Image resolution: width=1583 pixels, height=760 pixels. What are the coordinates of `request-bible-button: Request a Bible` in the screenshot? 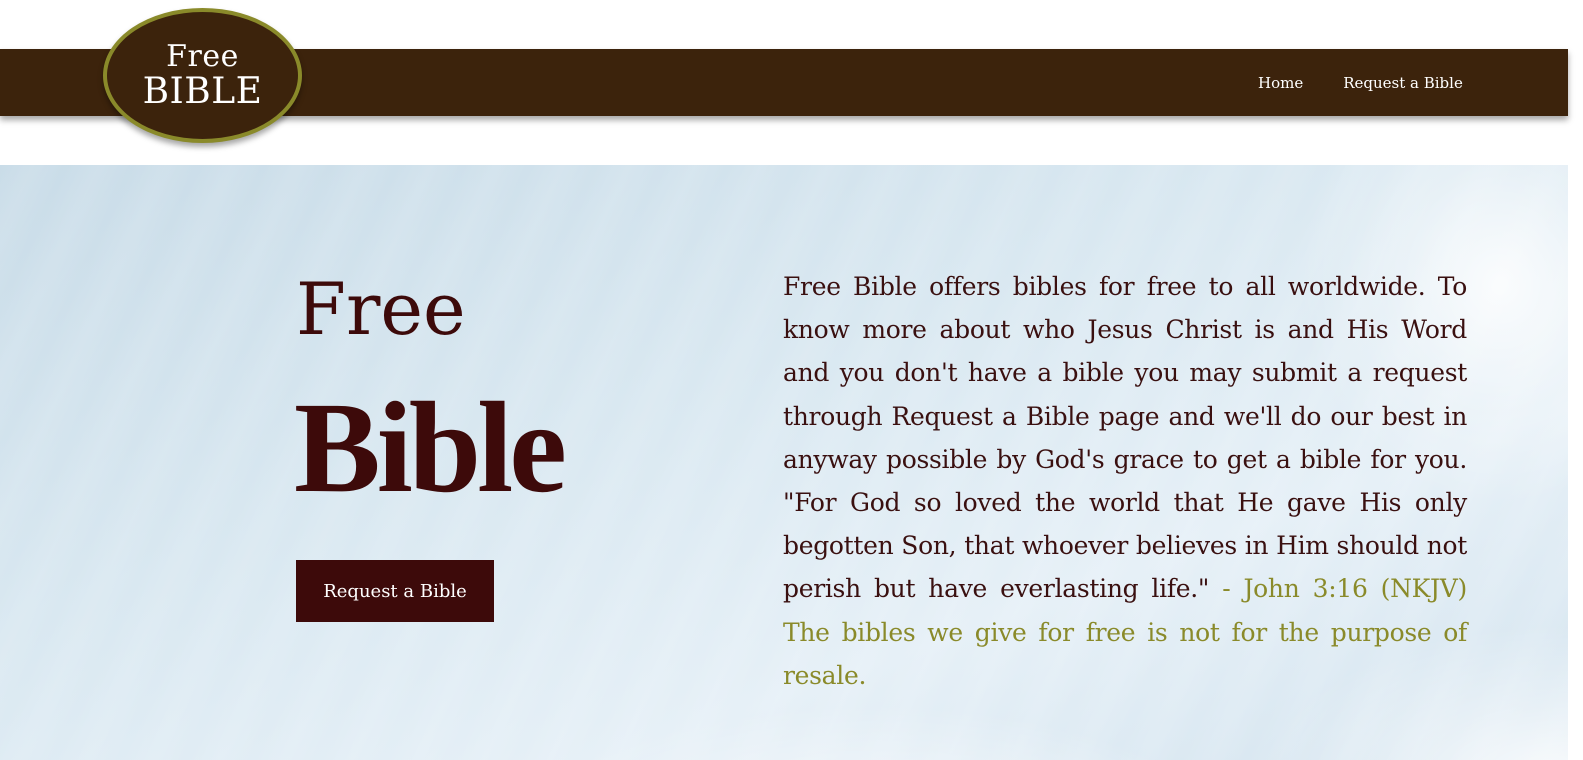 It's located at (395, 591).